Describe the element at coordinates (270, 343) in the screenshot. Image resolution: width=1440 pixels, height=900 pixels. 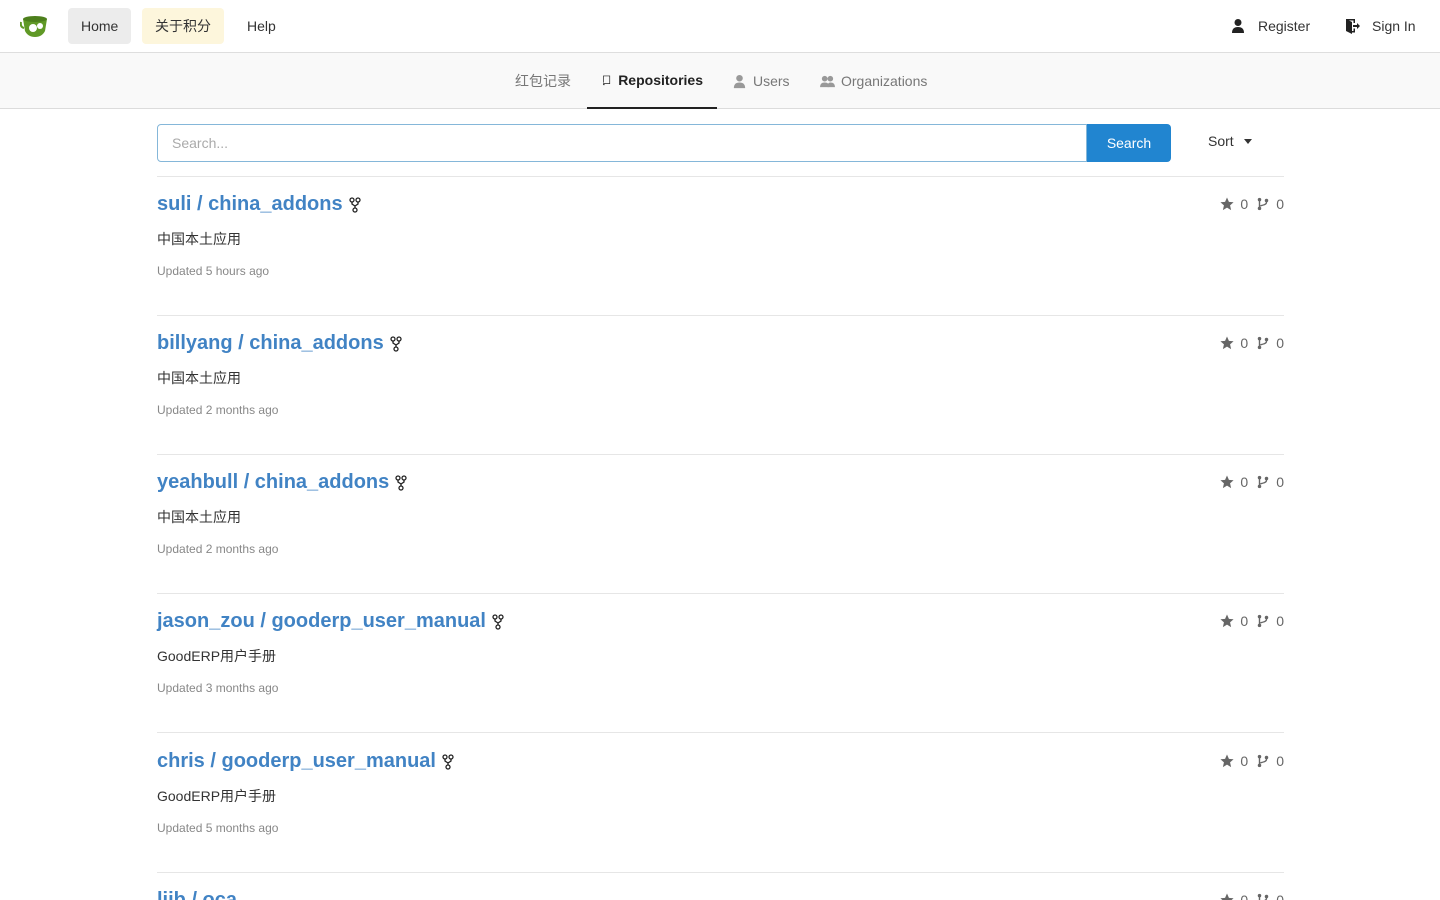
I see `repo-title: billyang / china_addons` at that location.